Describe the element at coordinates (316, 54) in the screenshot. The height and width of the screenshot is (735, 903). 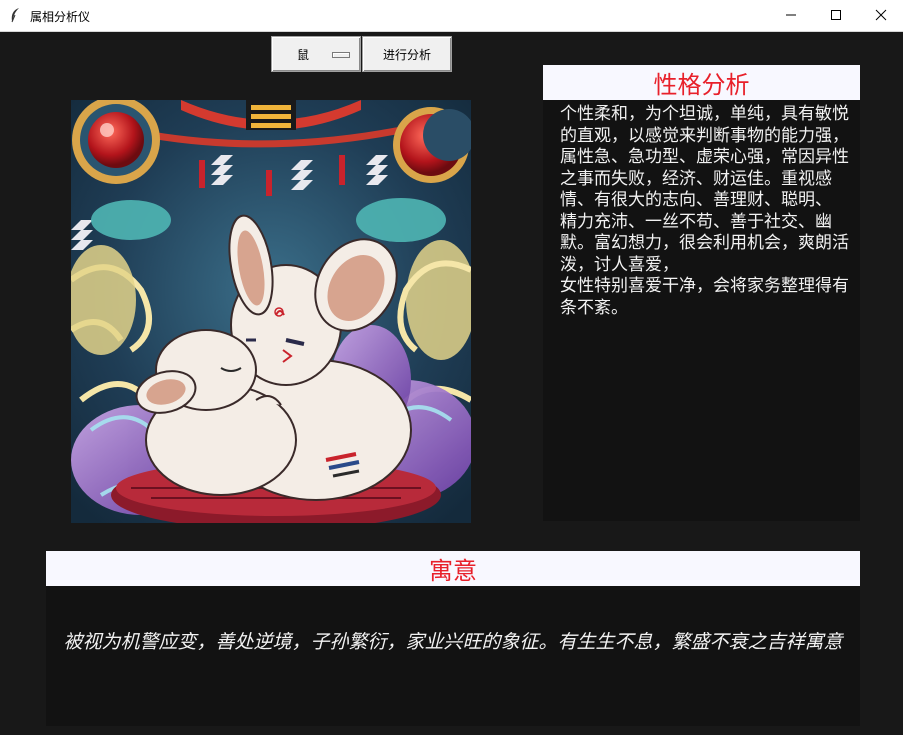
I see `zodiac-select: 鼠` at that location.